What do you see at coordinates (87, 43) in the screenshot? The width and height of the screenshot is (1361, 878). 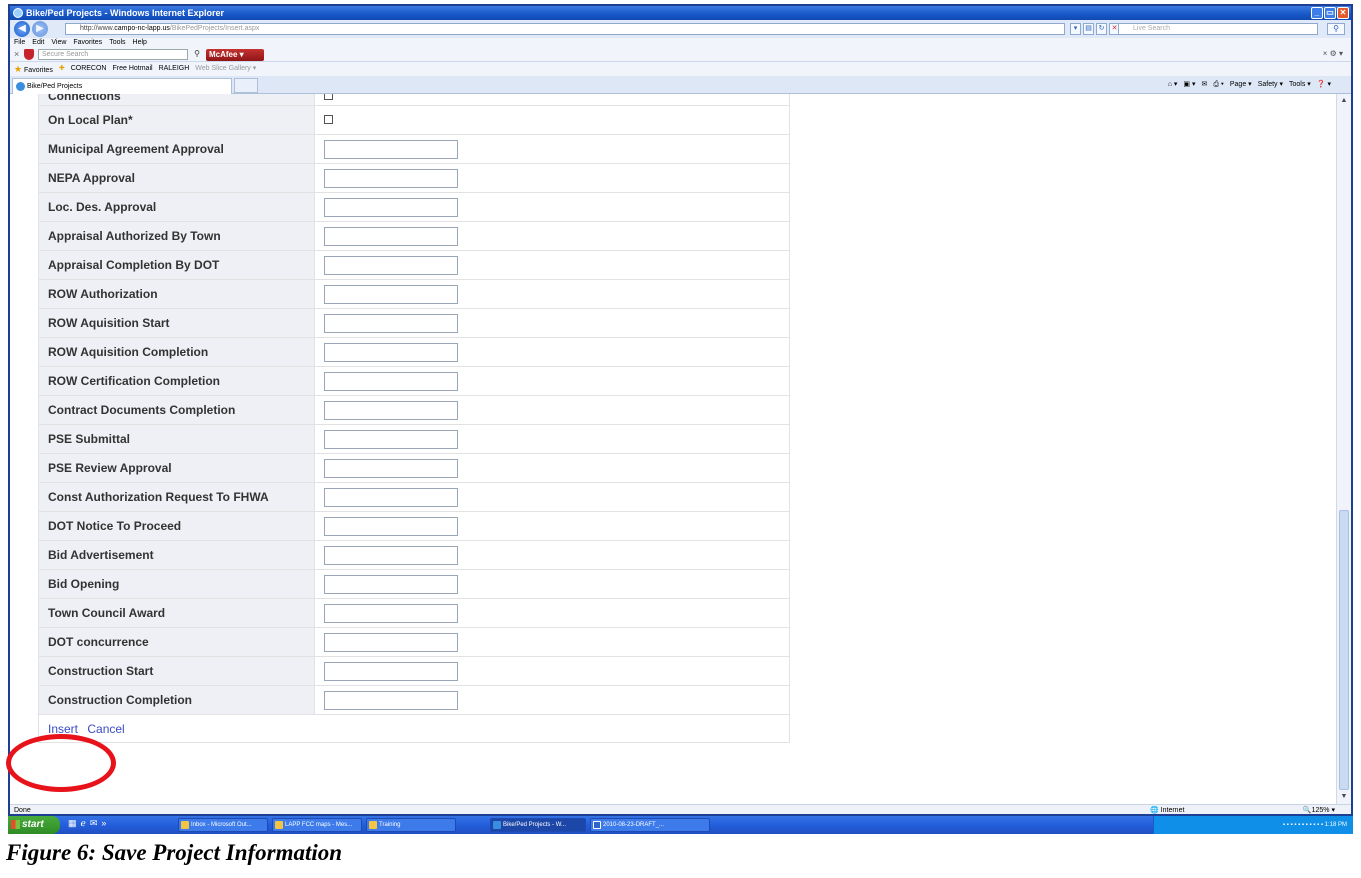 I see `menu-favorites: Favorites` at bounding box center [87, 43].